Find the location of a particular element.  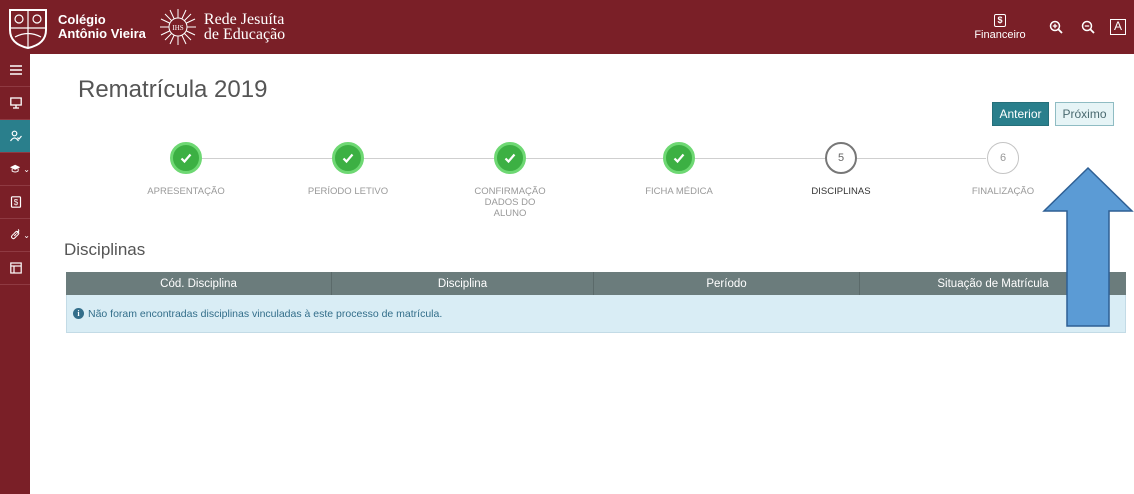

sidebar-item-academico: ⌄ is located at coordinates (15, 169).